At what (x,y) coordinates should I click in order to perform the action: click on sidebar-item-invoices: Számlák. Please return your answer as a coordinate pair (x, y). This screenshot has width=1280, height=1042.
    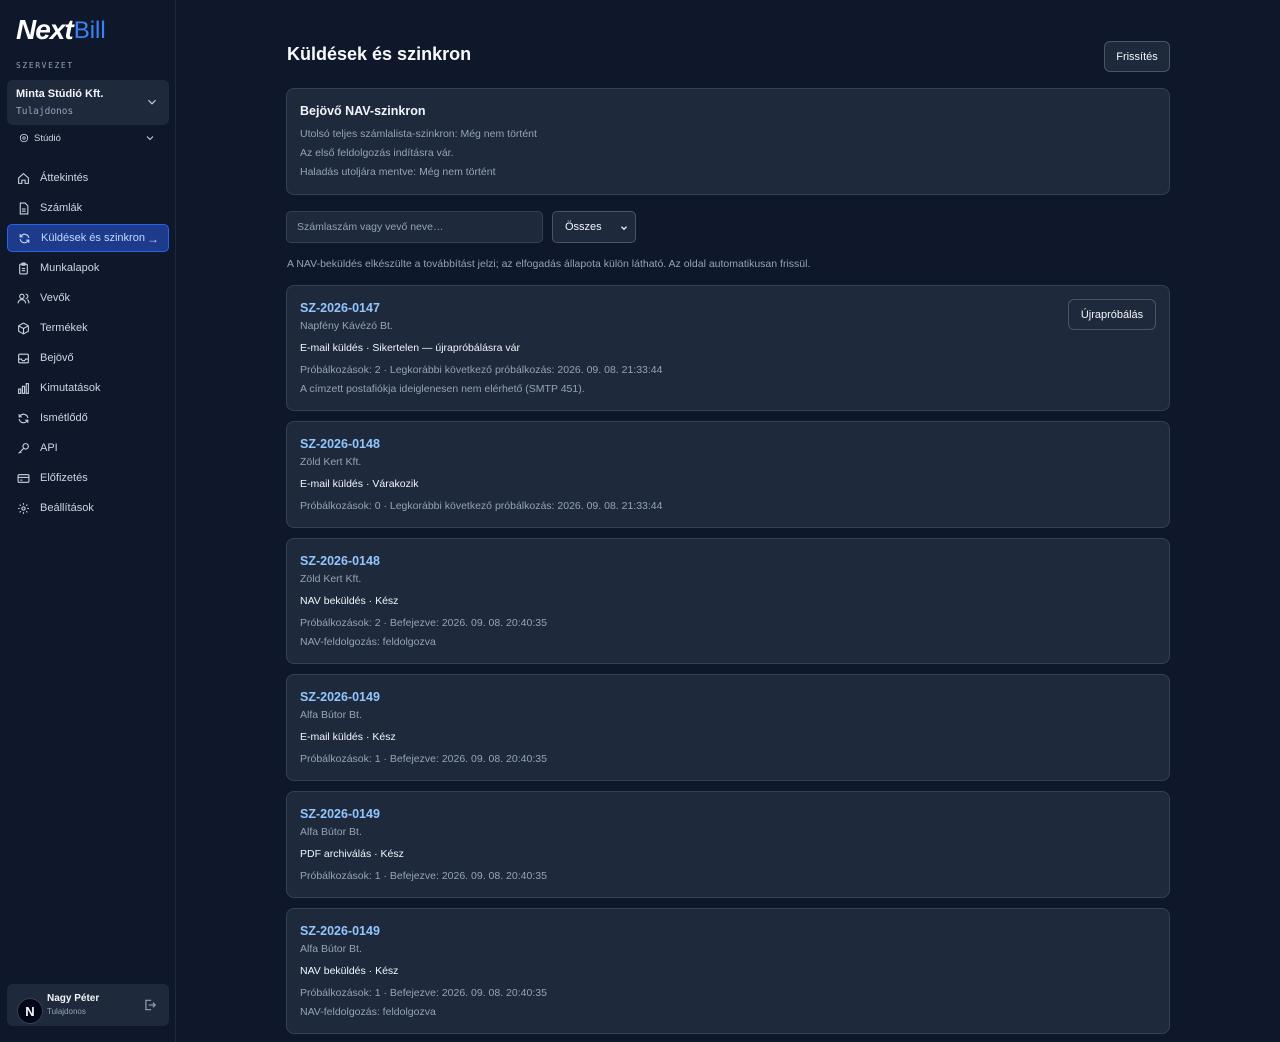
    Looking at the image, I should click on (88, 208).